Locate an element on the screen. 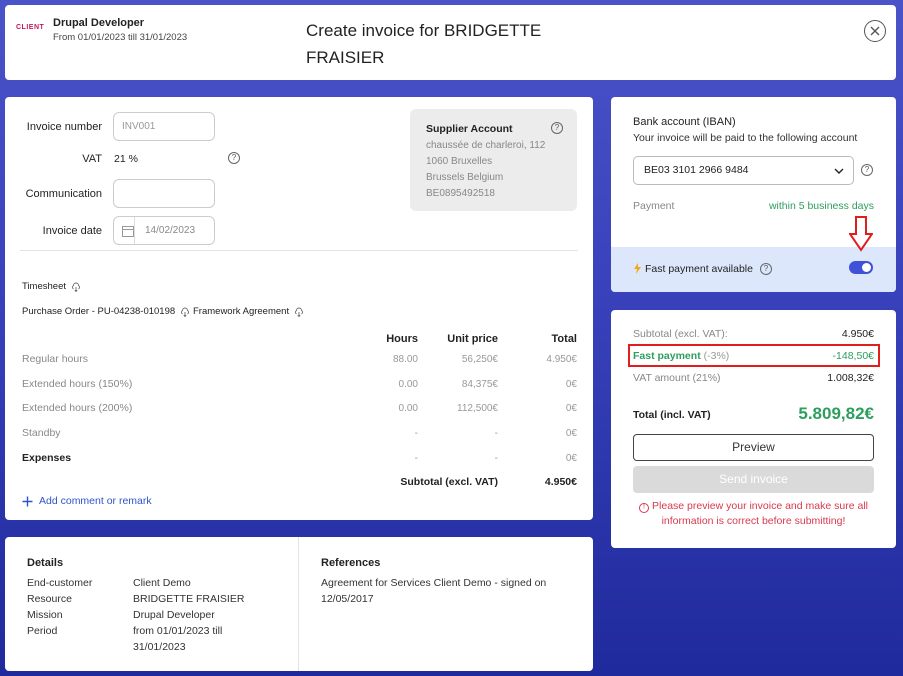 The height and width of the screenshot is (676, 903). row-label: Expenses is located at coordinates (47, 458).